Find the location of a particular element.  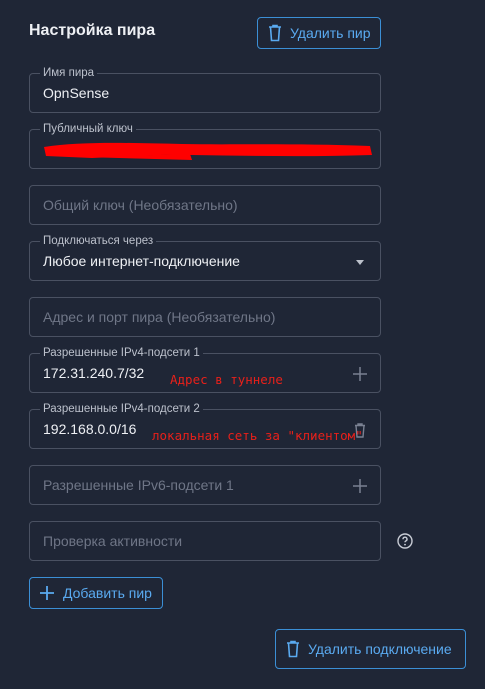

peer-name-field: Имя пира OpnSense is located at coordinates (205, 90).